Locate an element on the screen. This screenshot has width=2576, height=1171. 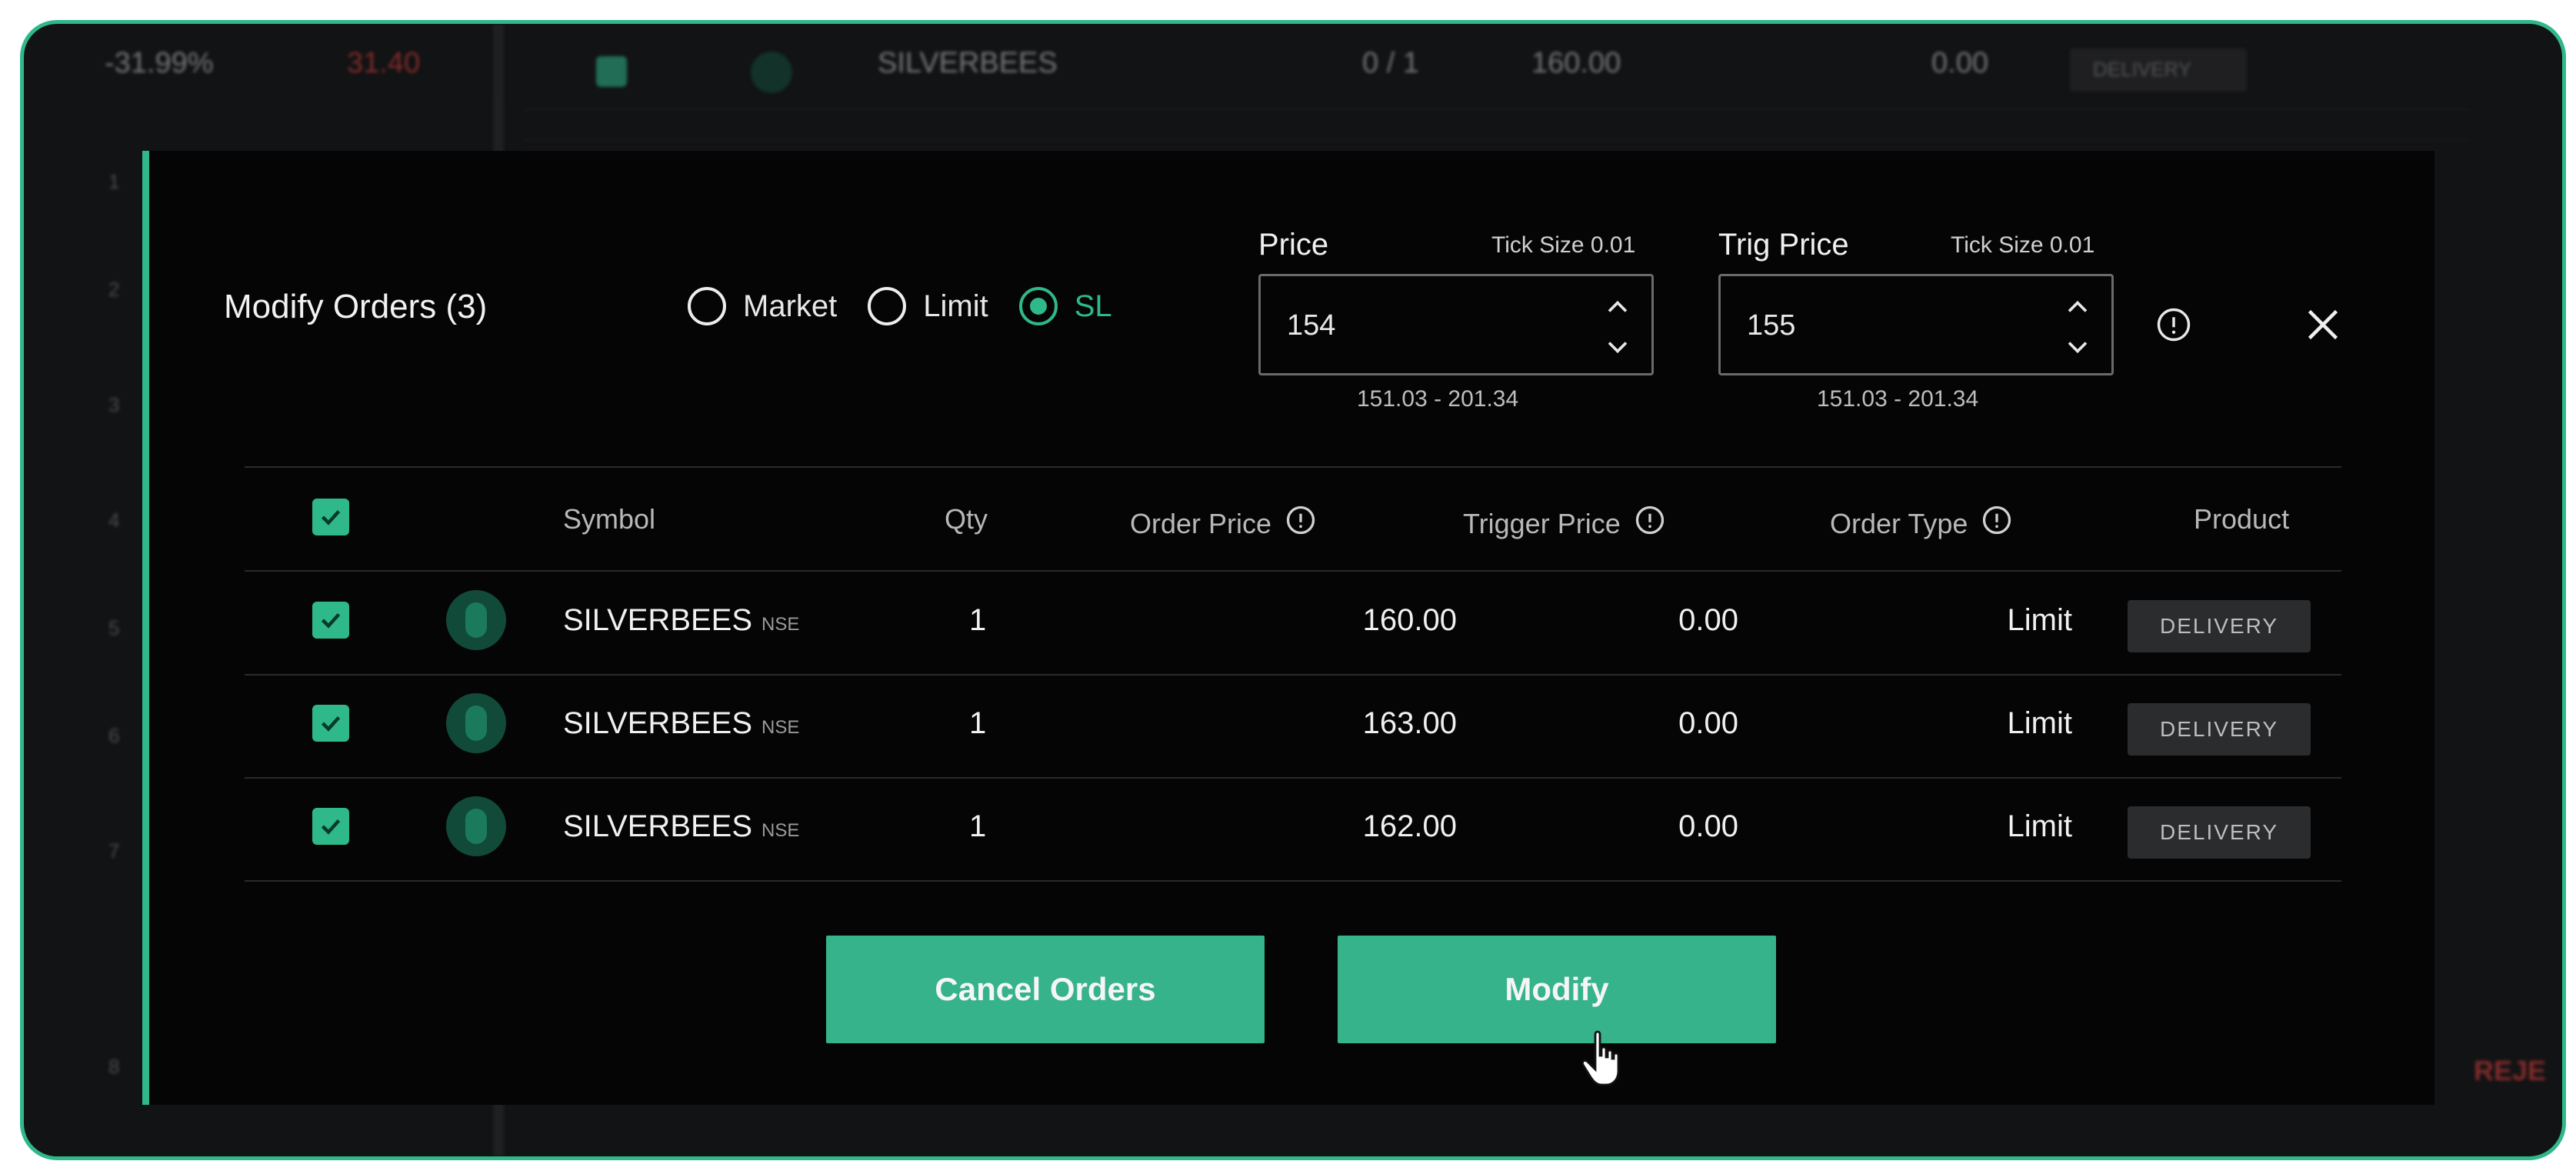
price-input is located at coordinates (1425, 325).